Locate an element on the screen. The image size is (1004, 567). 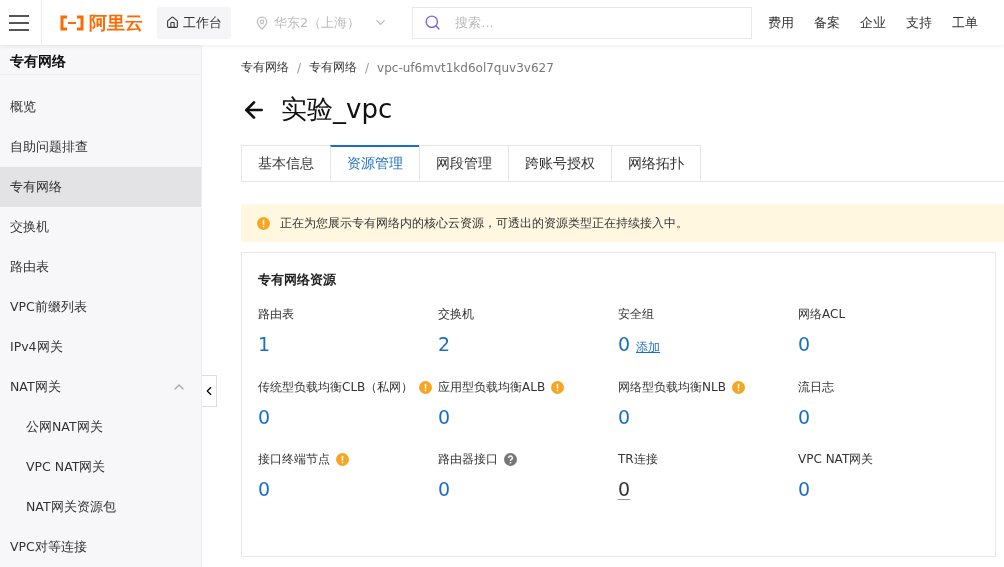
sidebar-item: 自助问题排查 is located at coordinates (100, 147).